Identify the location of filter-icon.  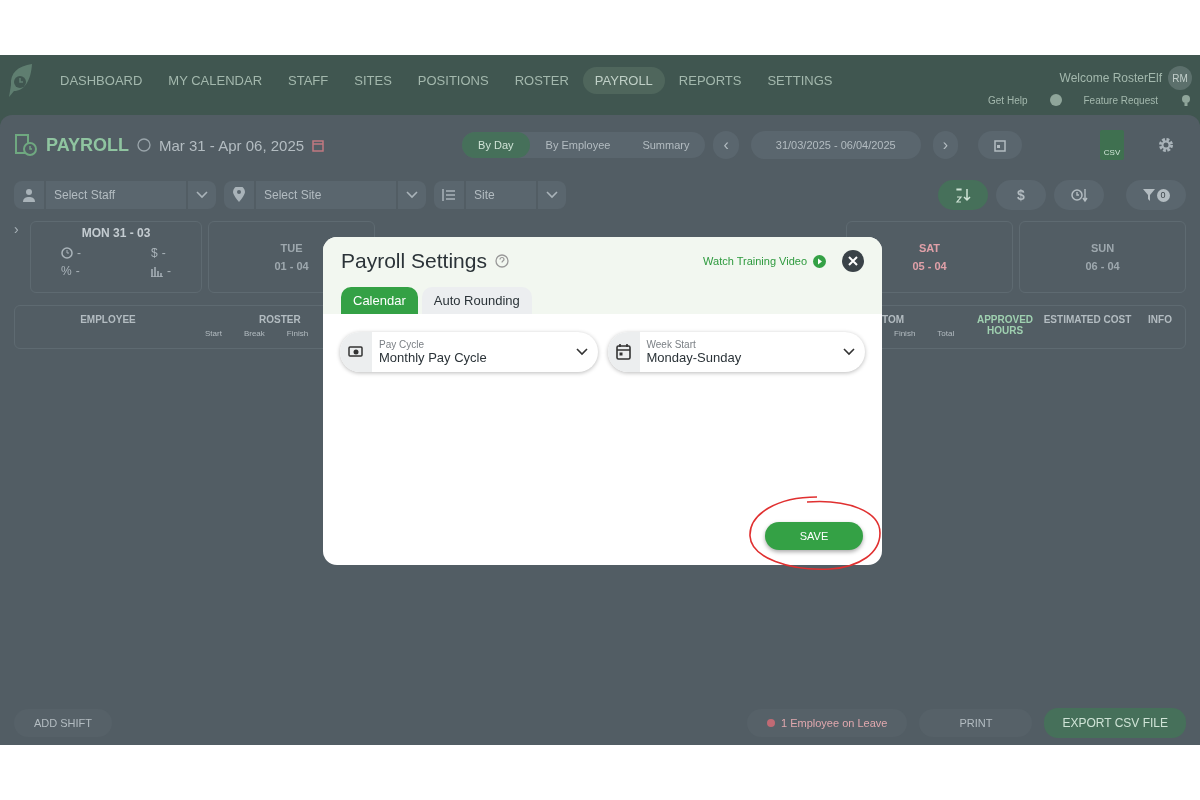
(1148, 195).